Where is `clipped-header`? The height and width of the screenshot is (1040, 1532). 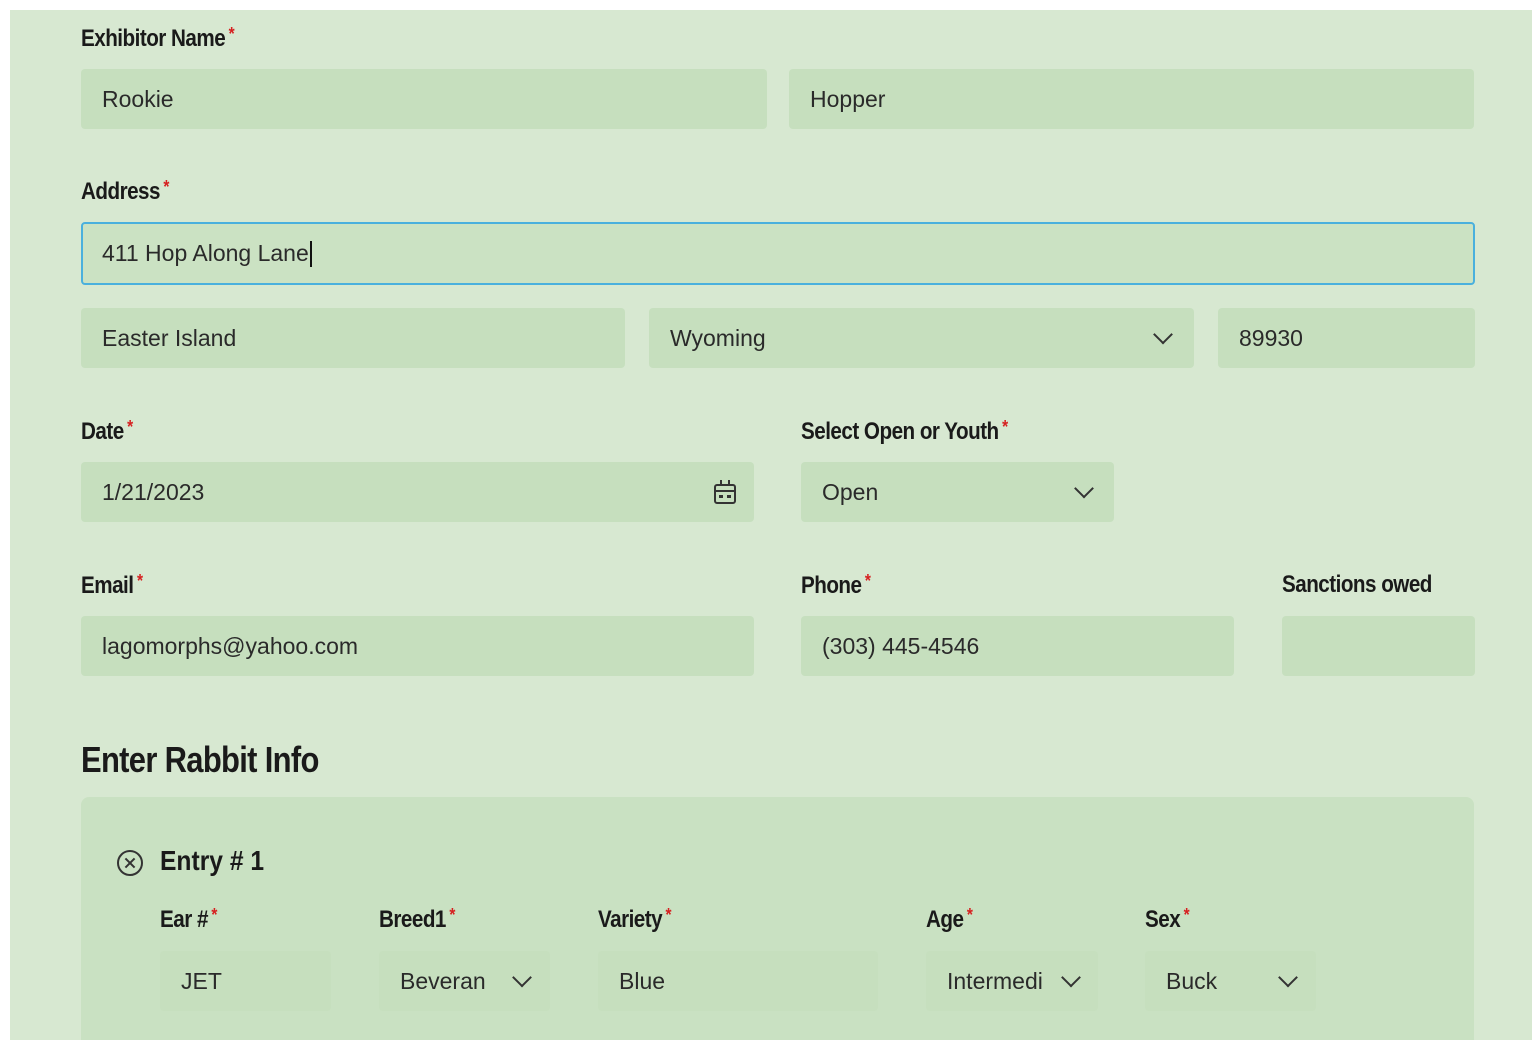 clipped-header is located at coordinates (766, 5).